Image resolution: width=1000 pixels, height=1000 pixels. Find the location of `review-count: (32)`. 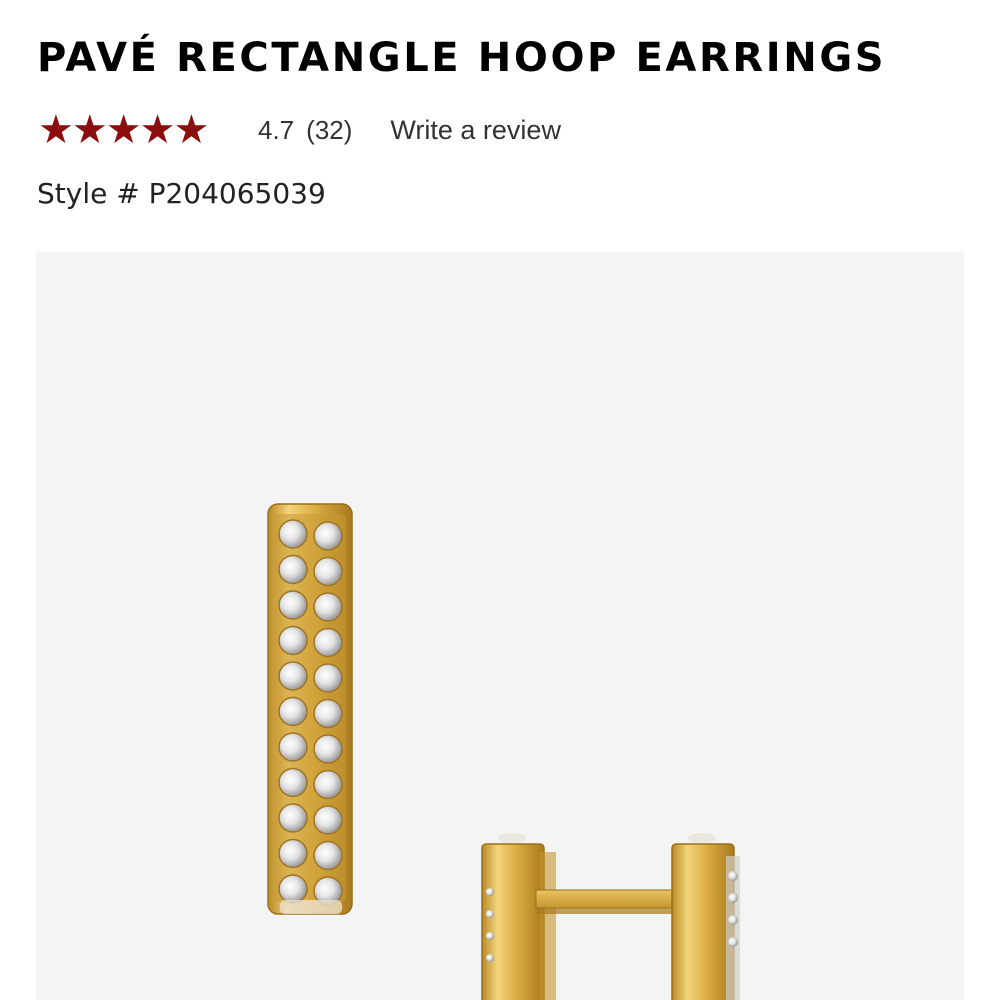

review-count: (32) is located at coordinates (329, 130).